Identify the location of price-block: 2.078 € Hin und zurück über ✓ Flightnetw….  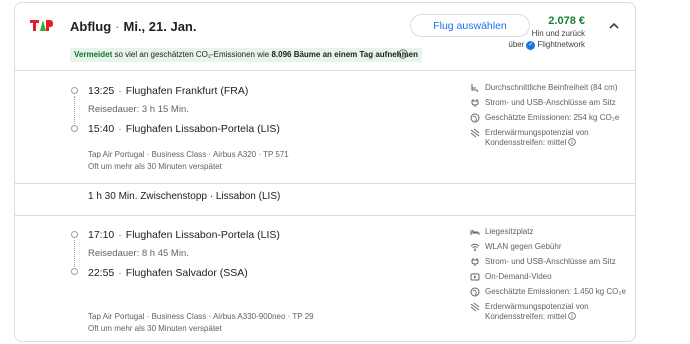
(546, 32).